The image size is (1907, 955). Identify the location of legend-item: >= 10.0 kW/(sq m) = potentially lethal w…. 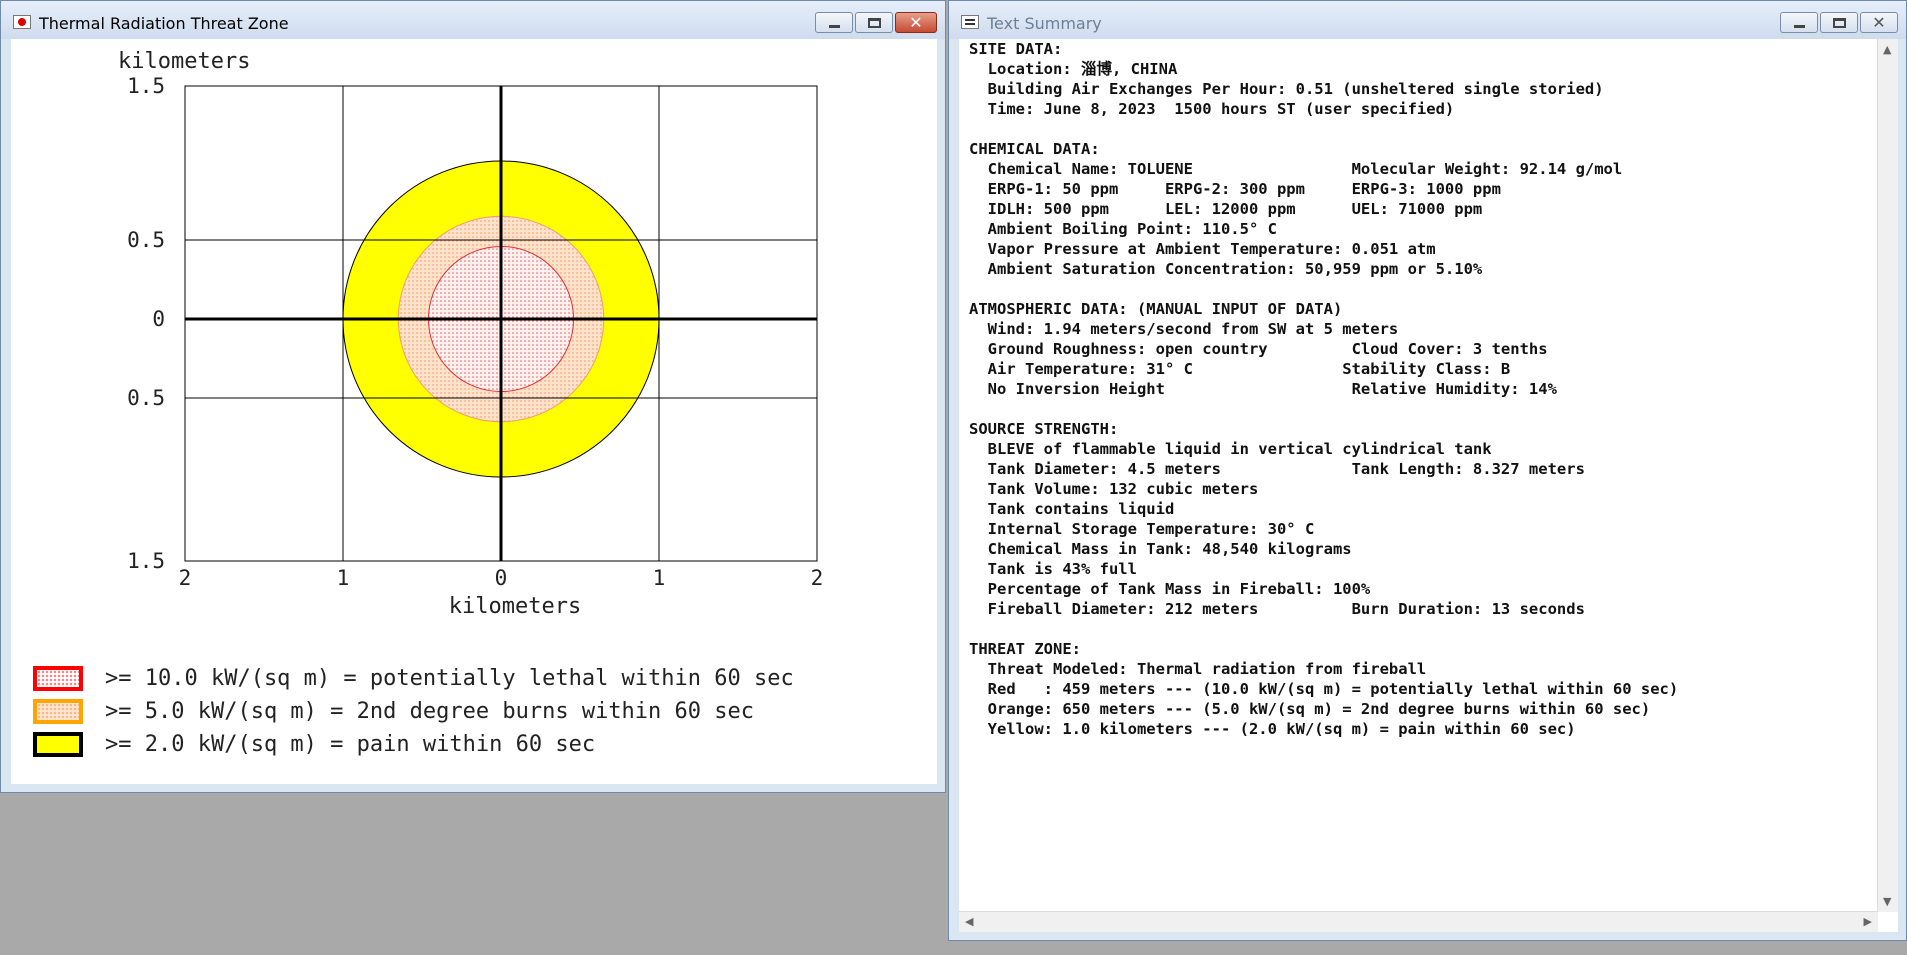
(413, 678).